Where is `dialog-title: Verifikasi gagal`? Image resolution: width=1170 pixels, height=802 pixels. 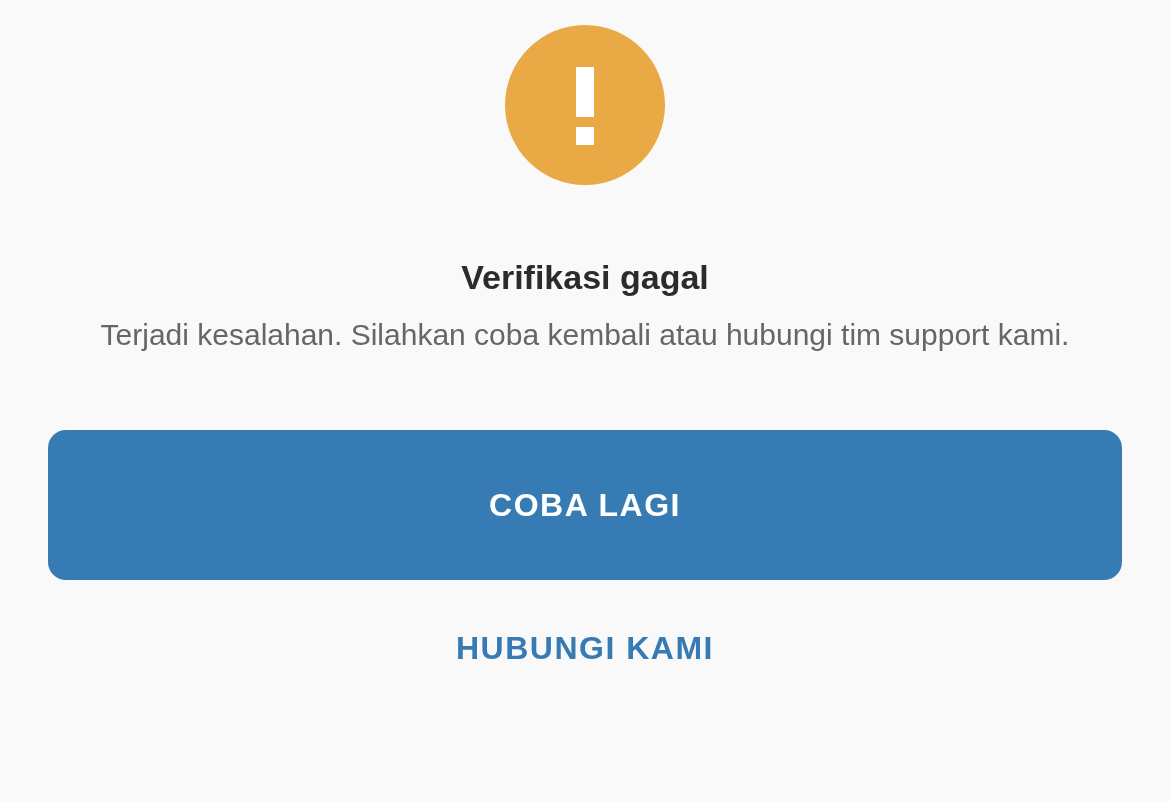
dialog-title: Verifikasi gagal is located at coordinates (585, 277).